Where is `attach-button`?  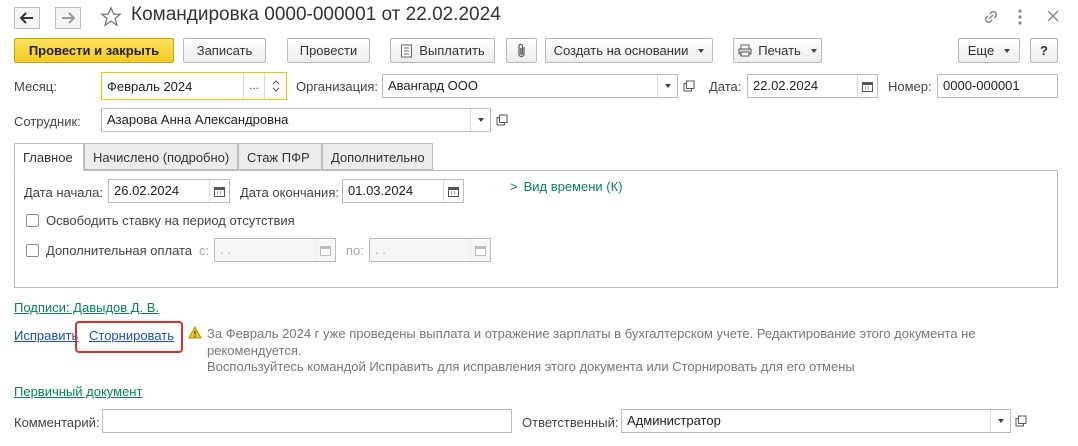
attach-button is located at coordinates (521, 50).